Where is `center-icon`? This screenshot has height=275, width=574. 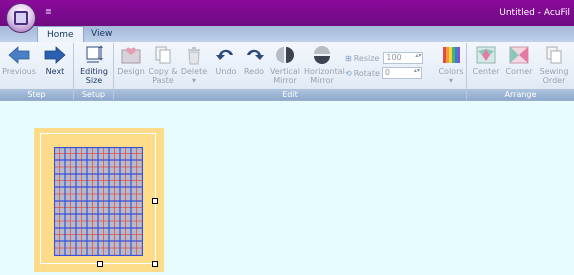
center-icon is located at coordinates (486, 55).